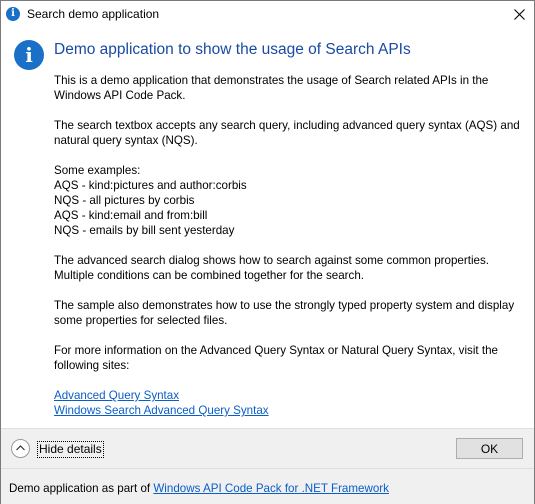 This screenshot has height=504, width=535. I want to click on close-icon, so click(519, 14).